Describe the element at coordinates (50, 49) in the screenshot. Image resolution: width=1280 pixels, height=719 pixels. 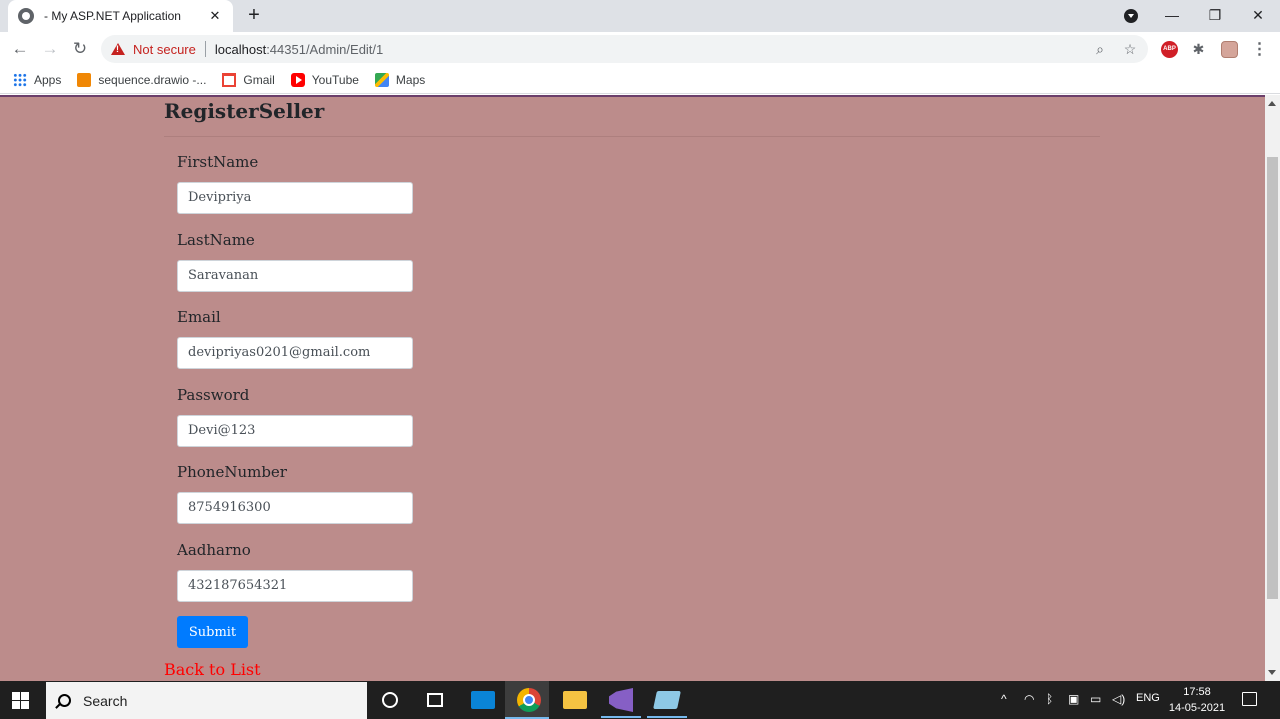
I see `forward-arrow-icon: →` at that location.